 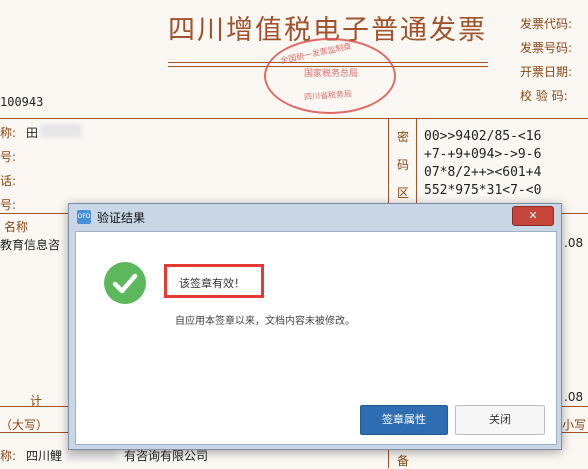 What do you see at coordinates (315, 217) in the screenshot?
I see `dialog-titlebar: OFD 验证结果 ✕` at bounding box center [315, 217].